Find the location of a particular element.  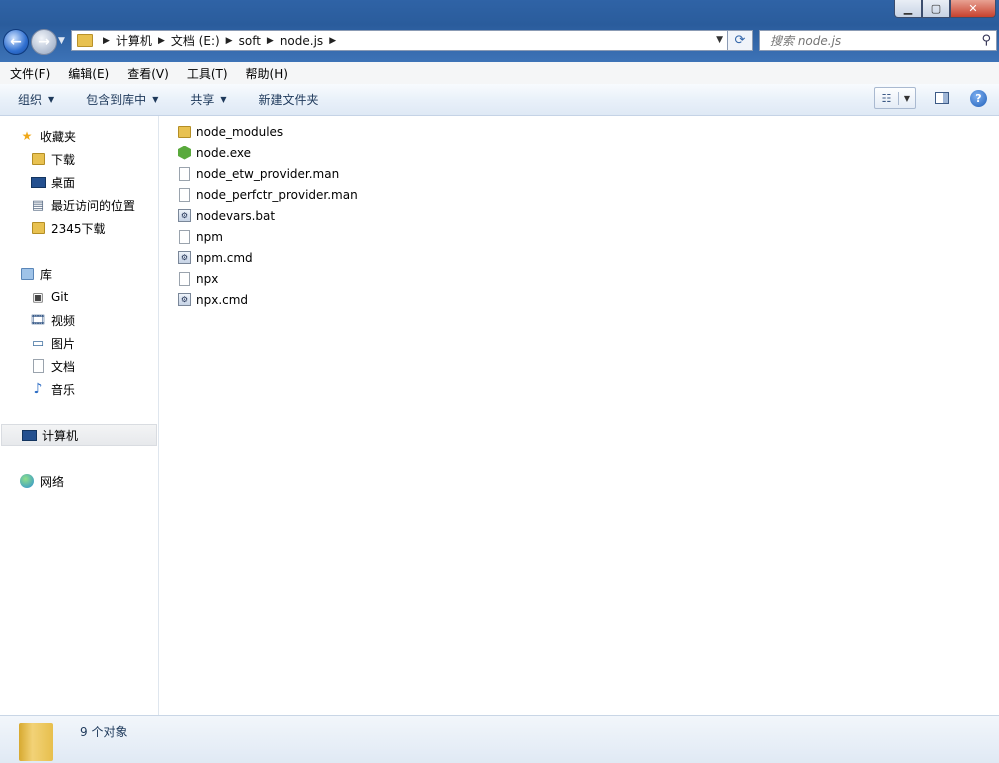

command-bar: 组织 ▼ 包含到库中 ▼ 共享 ▼ 新建文件夹 is located at coordinates (499, 100).